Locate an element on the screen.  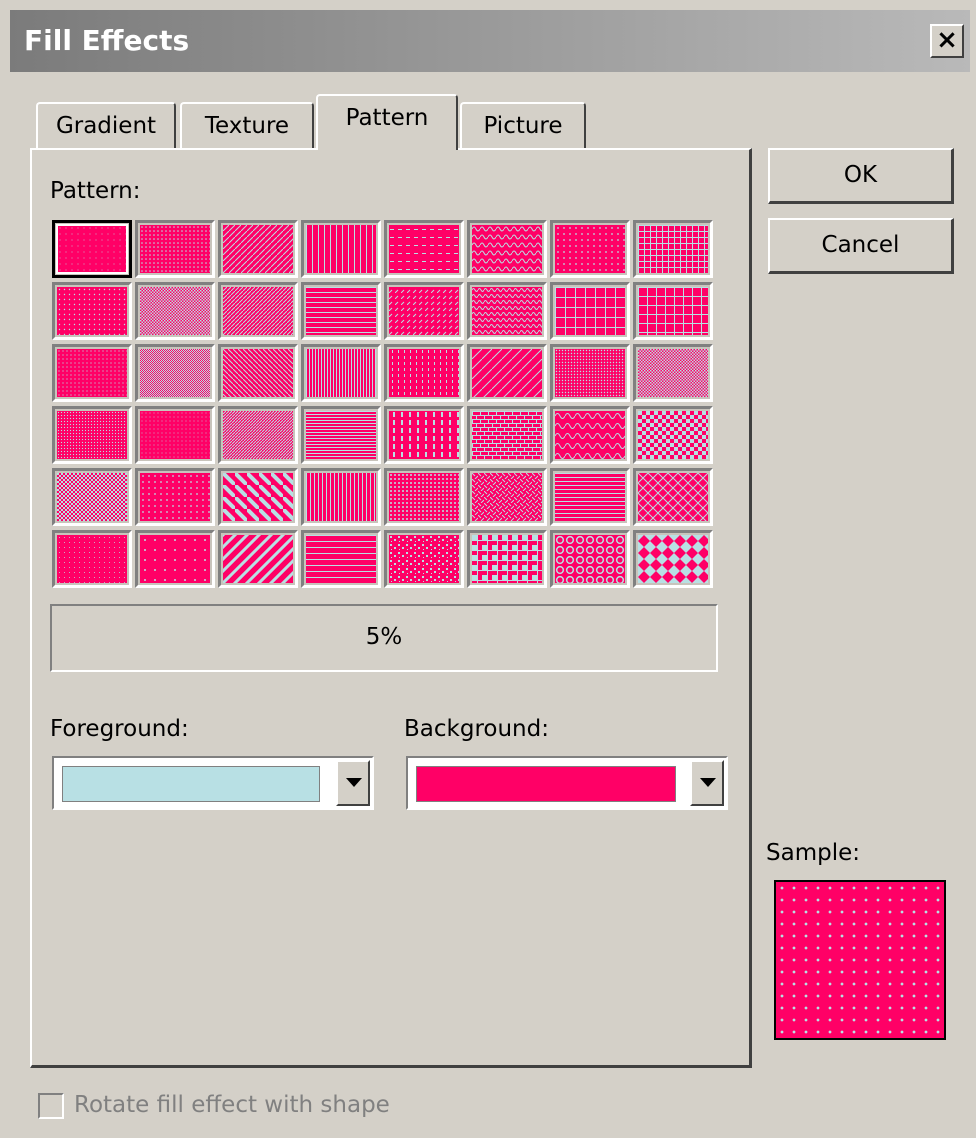
background-color-swatch is located at coordinates (546, 784).